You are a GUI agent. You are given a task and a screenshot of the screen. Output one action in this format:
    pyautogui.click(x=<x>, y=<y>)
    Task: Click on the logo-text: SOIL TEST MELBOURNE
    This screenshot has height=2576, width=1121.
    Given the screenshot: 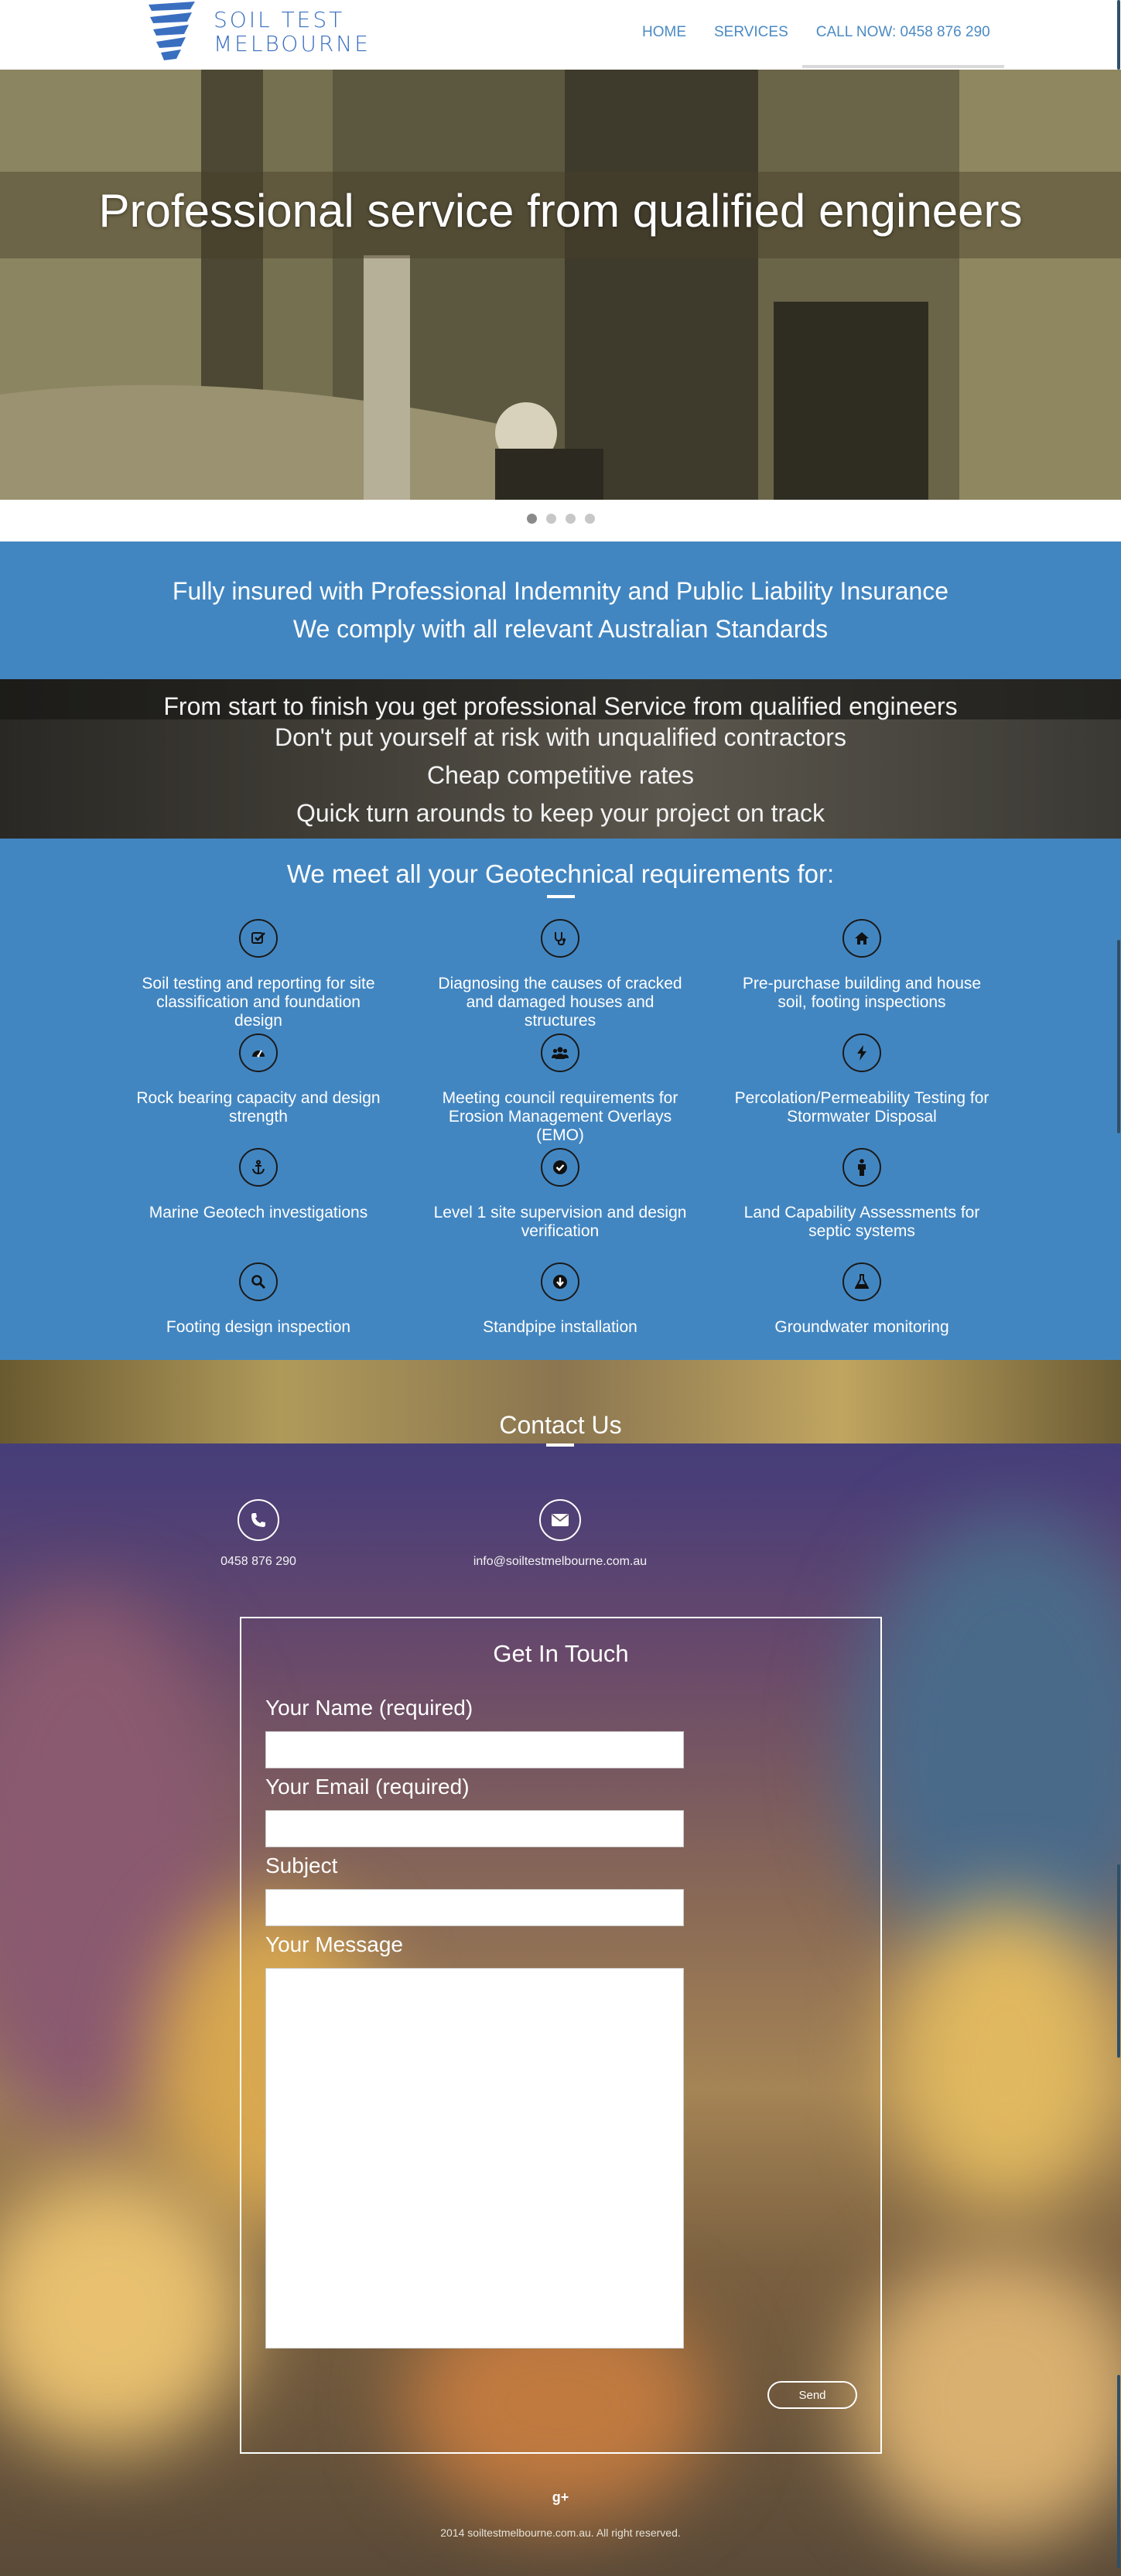 What is the action you would take?
    pyautogui.click(x=292, y=32)
    